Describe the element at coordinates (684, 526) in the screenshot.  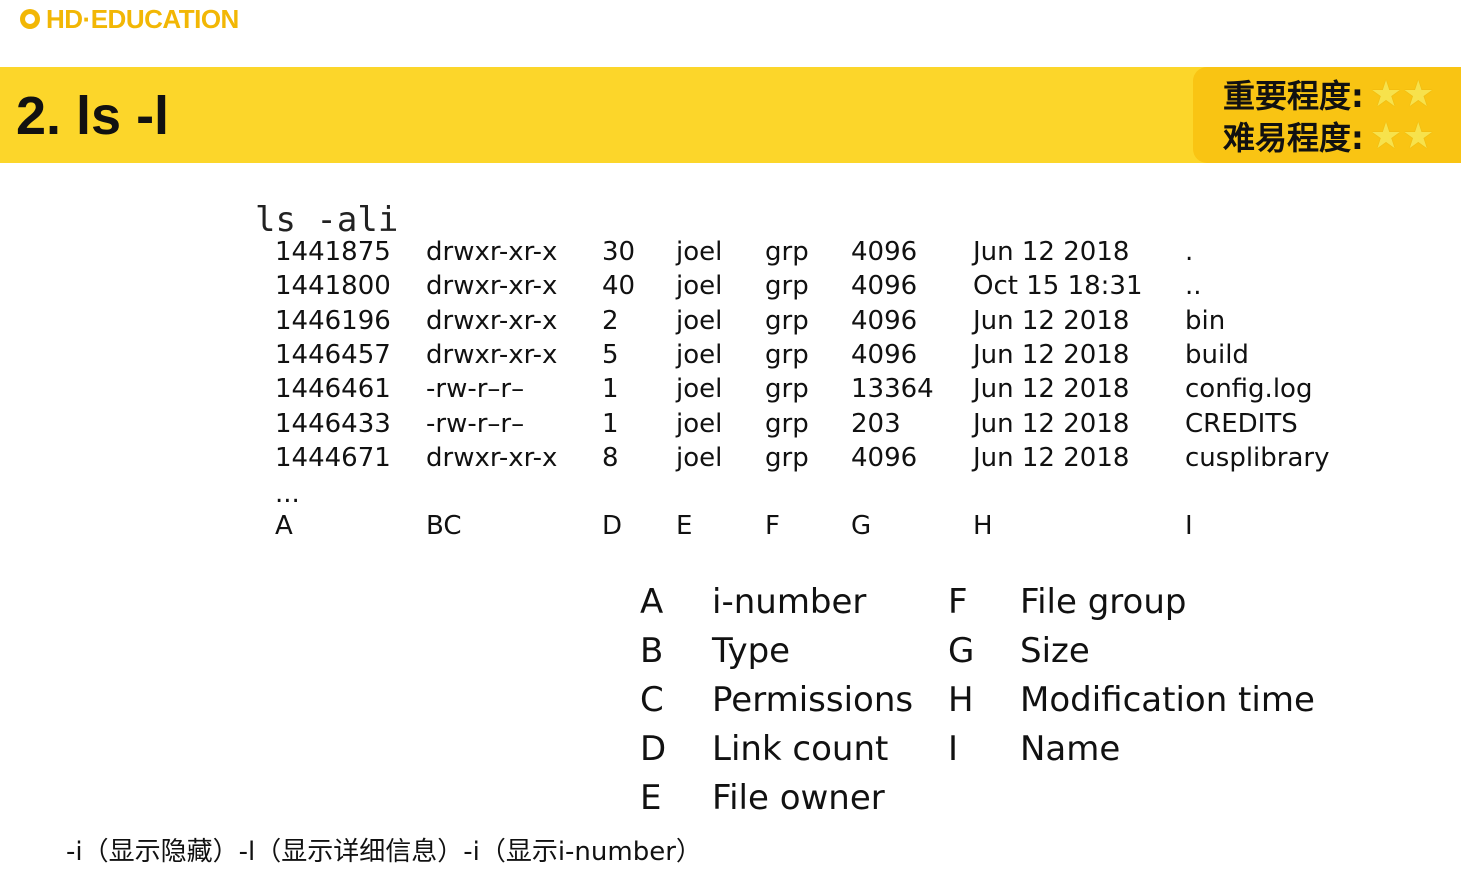
I see `column-letter: E` at that location.